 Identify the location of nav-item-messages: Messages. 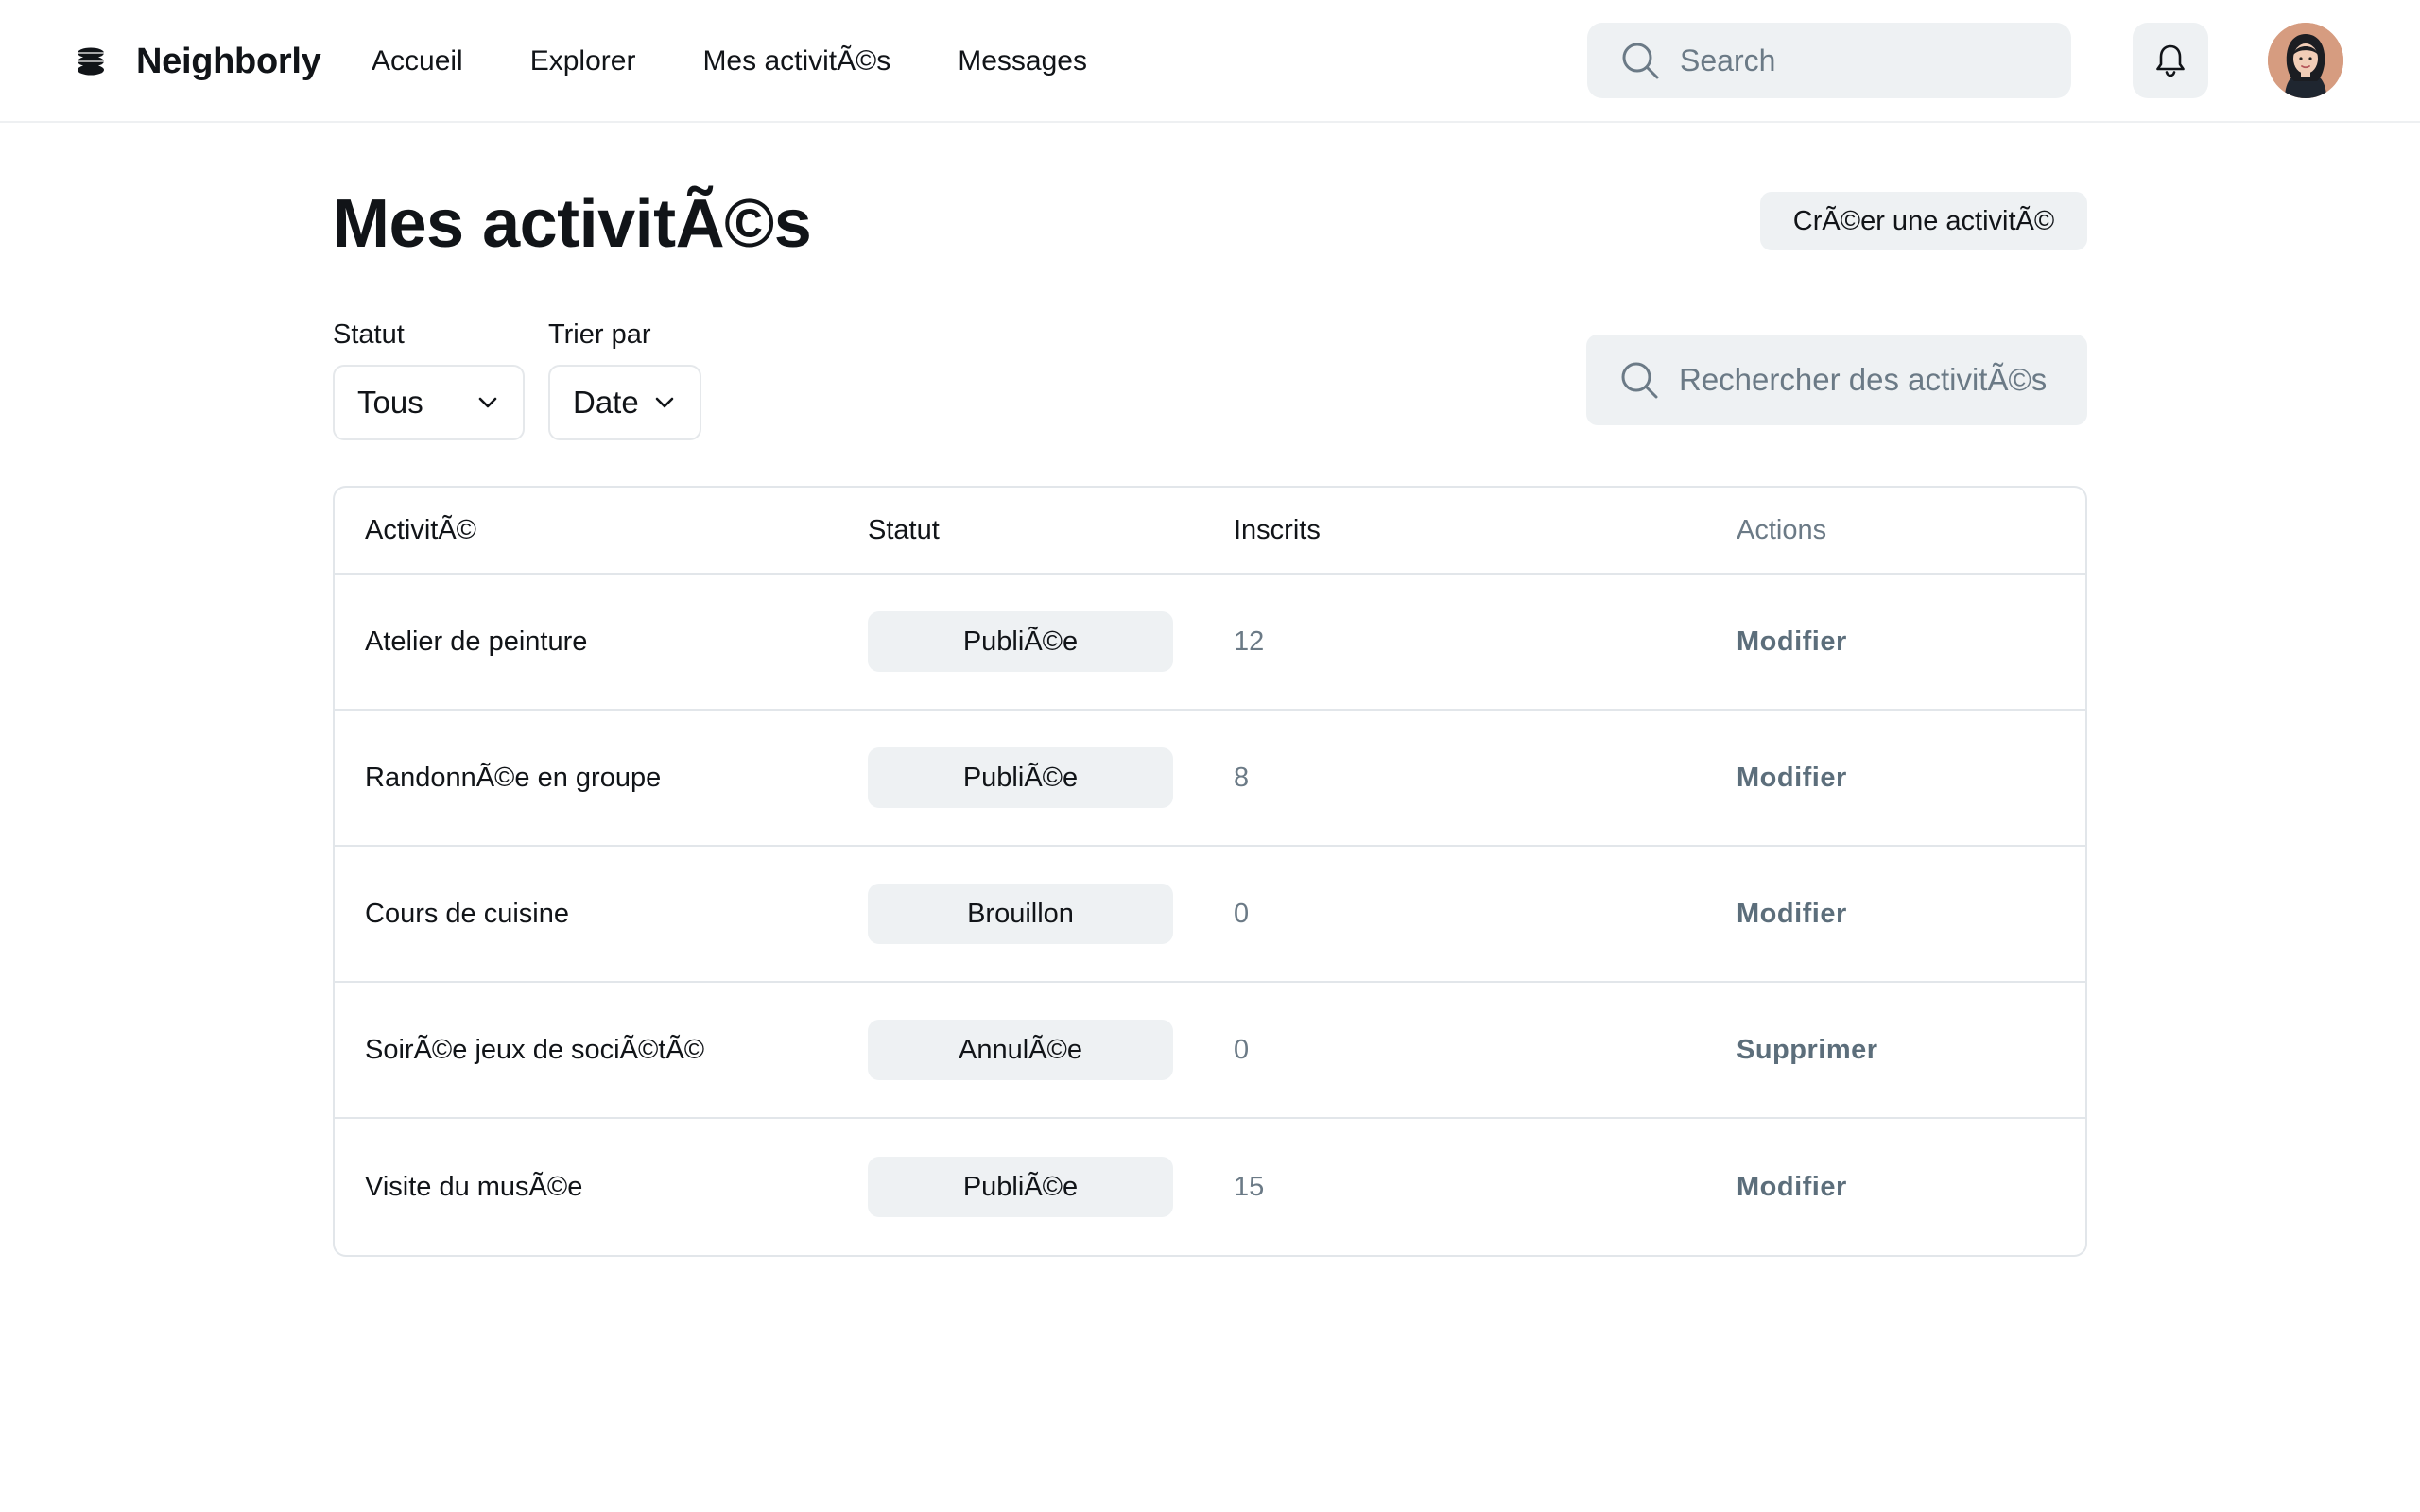
(1022, 61).